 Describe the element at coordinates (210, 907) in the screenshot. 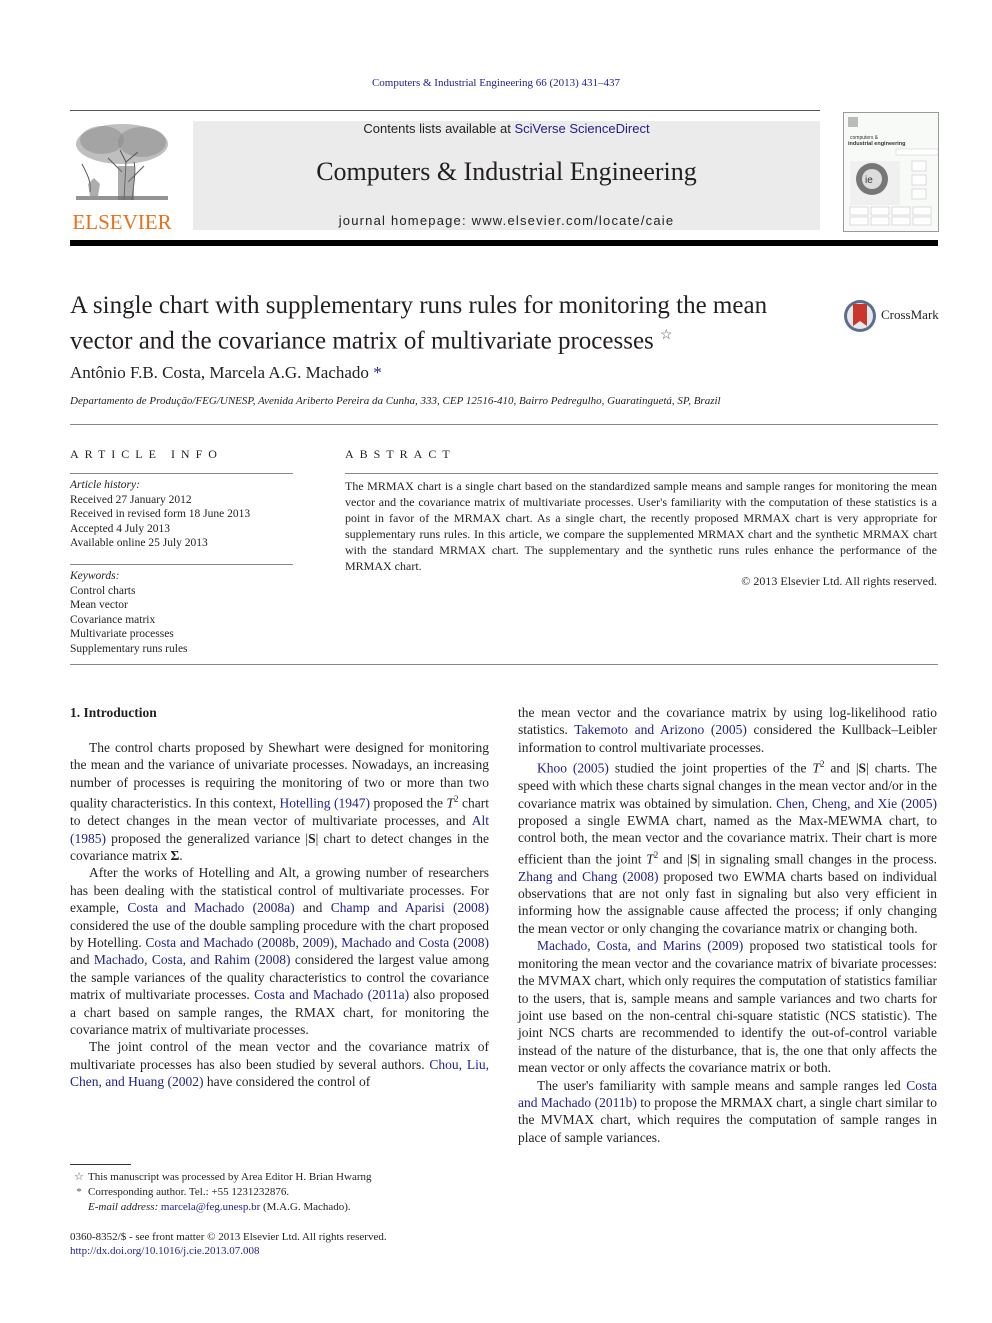

I see `citation-link: Costa and Machado (2008a)` at that location.